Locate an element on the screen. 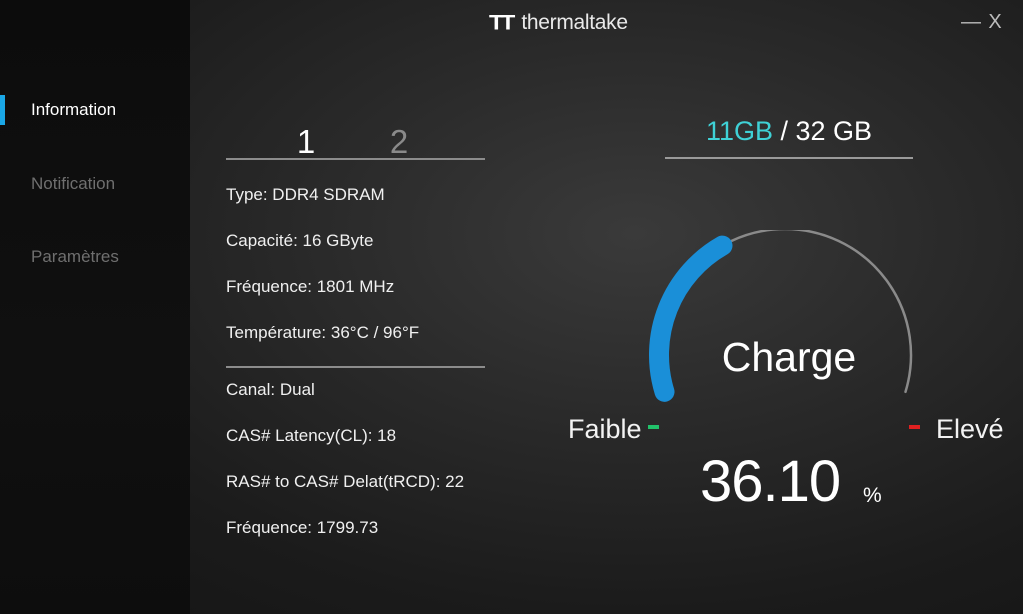  cas-latency: CAS# Latency(CL): 18 is located at coordinates (311, 435).